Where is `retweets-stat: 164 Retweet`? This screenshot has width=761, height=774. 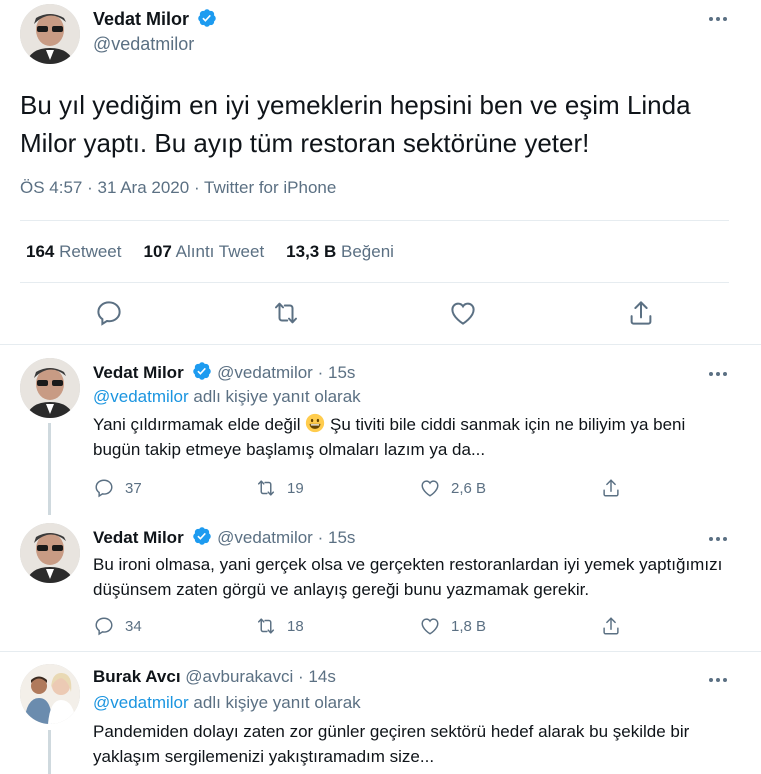
retweets-stat: 164 Retweet is located at coordinates (73, 252).